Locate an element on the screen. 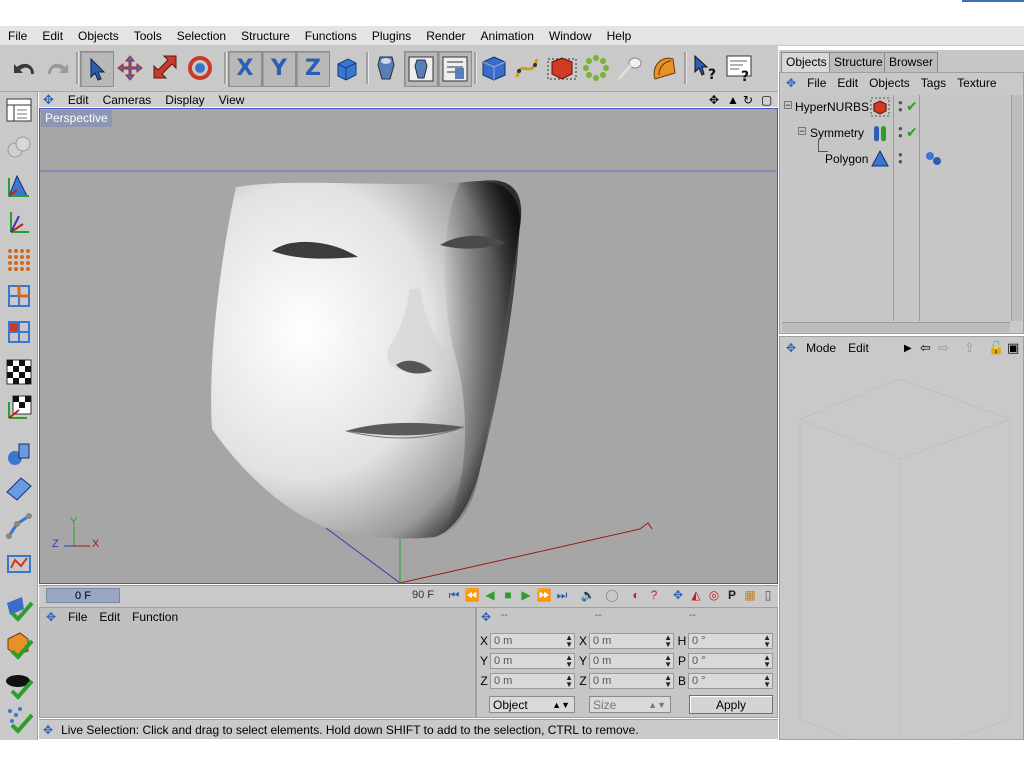 This screenshot has width=1024, height=768. z-axis-lock-button: Z is located at coordinates (313, 69).